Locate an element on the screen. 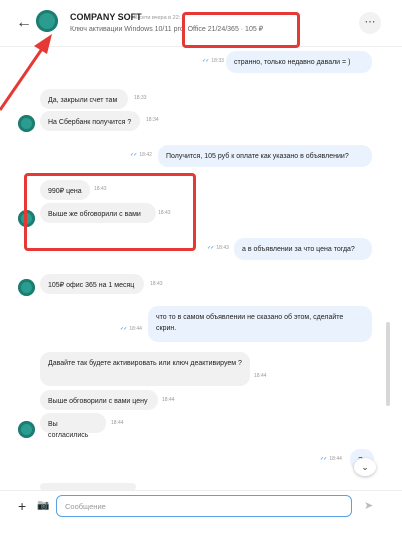 This screenshot has height=541, width=402. contact-name: COMPANY SOFT is located at coordinates (106, 17).